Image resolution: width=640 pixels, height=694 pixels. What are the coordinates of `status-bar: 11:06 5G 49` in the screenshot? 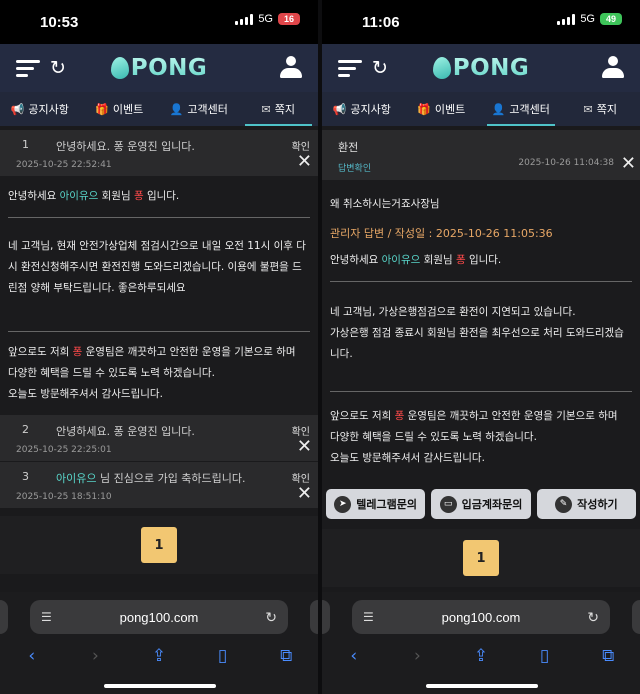 It's located at (481, 22).